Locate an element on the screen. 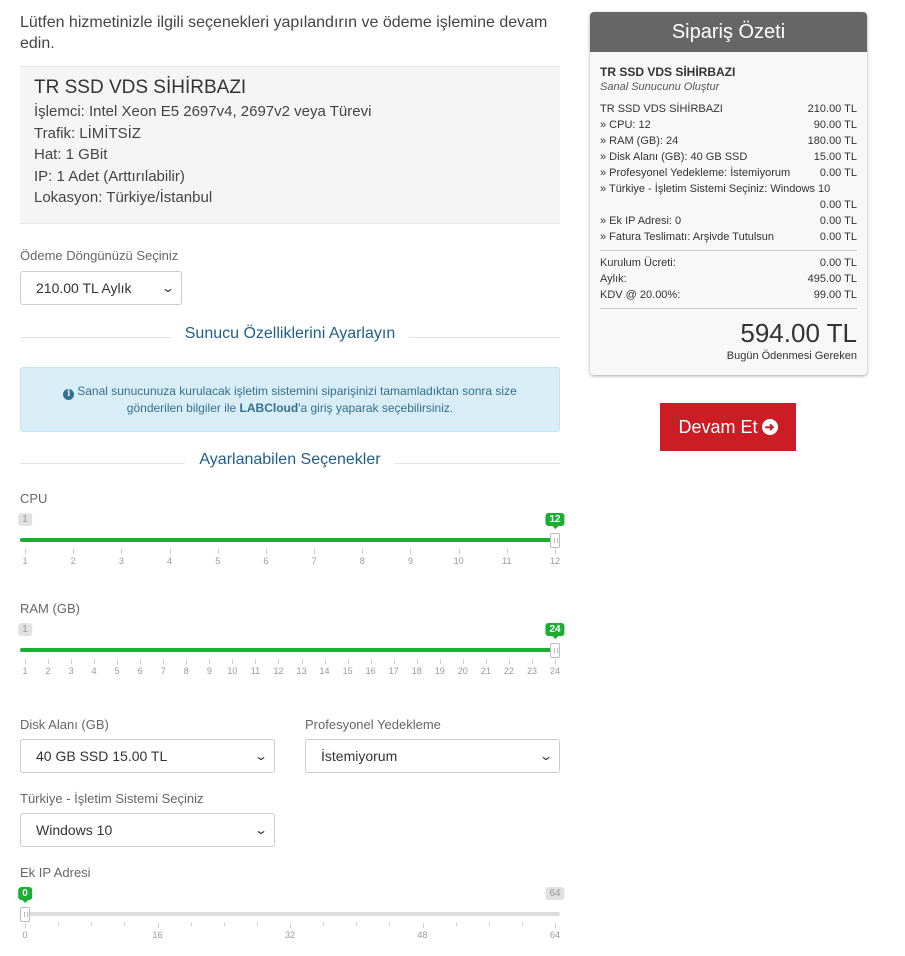  summary-monthly: Aylık: 495.00 TL is located at coordinates (728, 279).